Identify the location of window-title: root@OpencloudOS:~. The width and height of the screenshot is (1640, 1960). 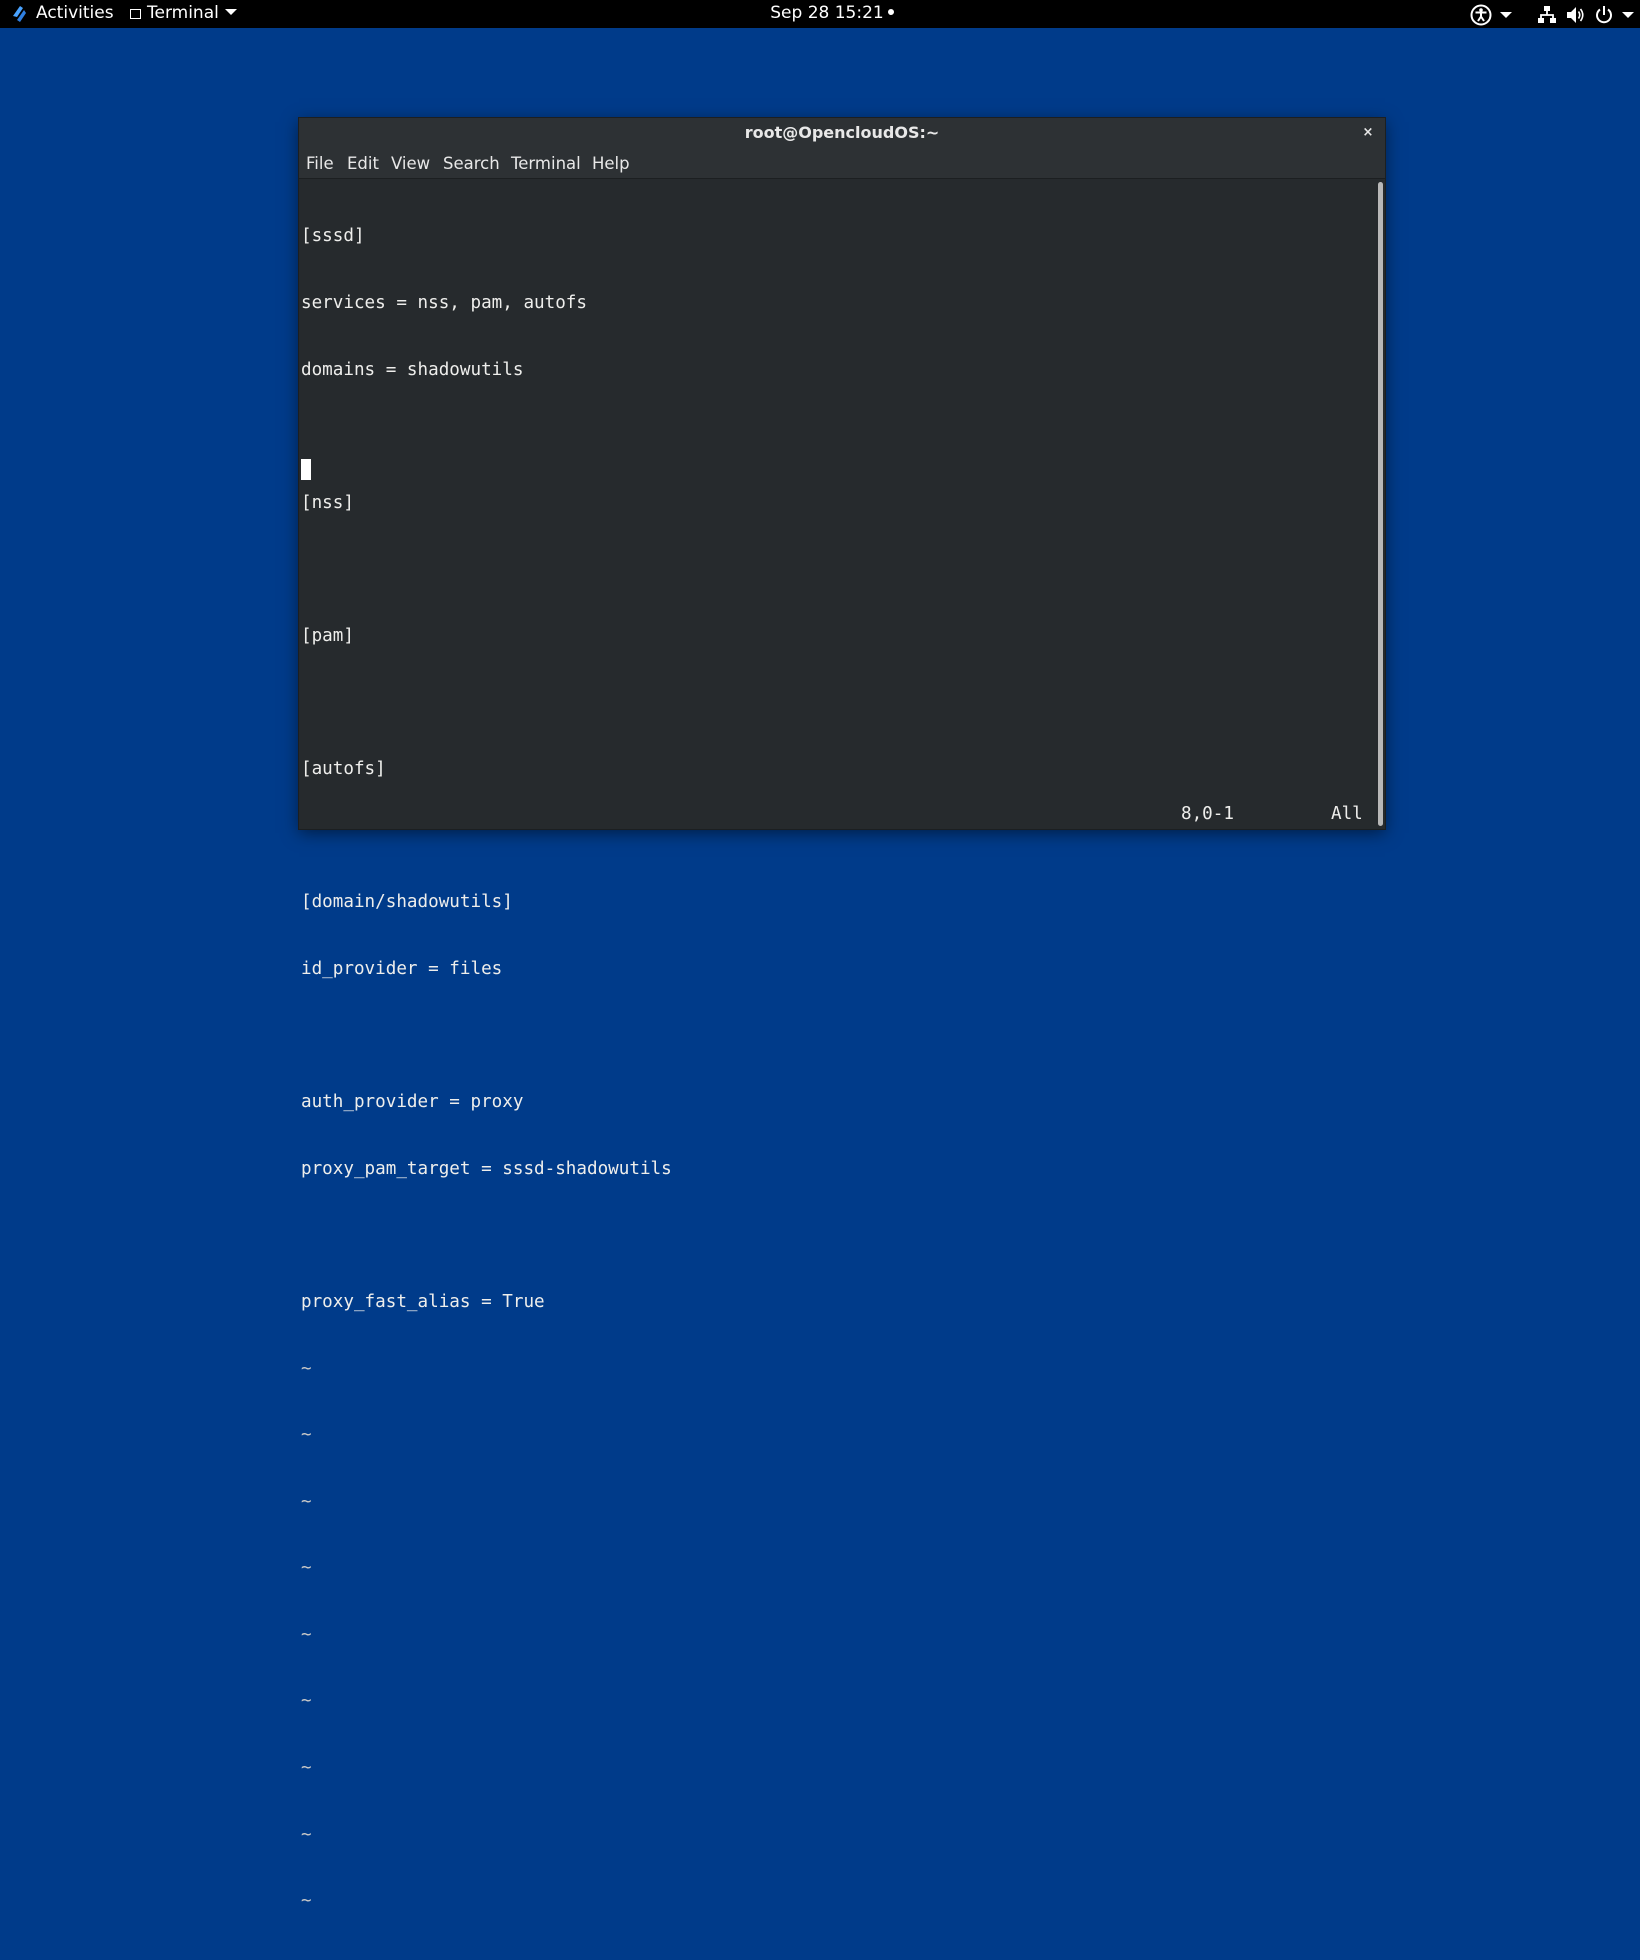
(842, 132).